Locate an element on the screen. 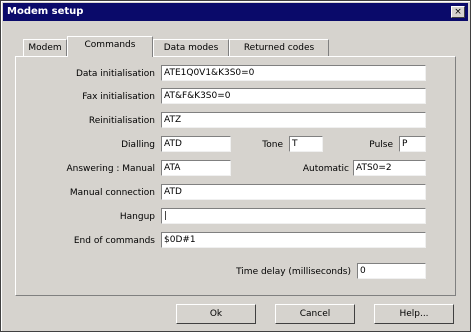  data-initialisation-field: ATE1Q0V1&K3S0=0 is located at coordinates (293, 73).